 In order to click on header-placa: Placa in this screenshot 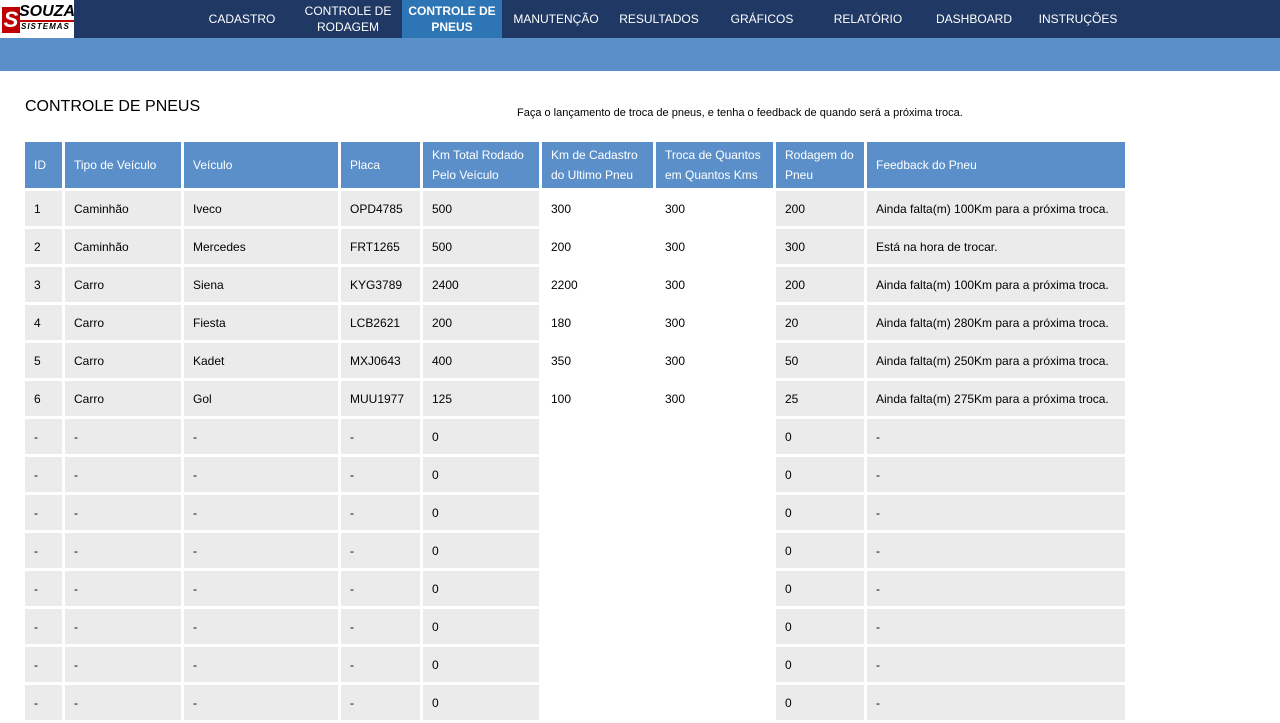, I will do `click(380, 165)`.